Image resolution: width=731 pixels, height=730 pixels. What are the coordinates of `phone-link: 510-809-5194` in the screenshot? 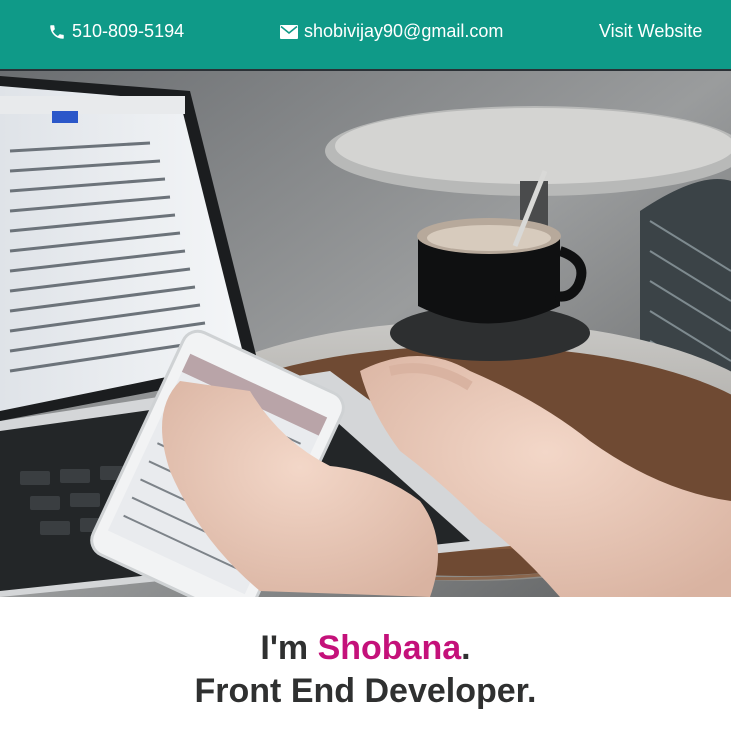 It's located at (116, 31).